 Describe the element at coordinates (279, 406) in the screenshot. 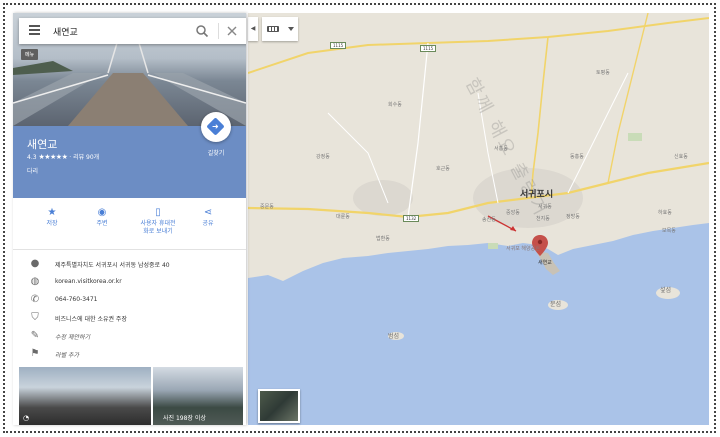

I see `satellite-toggle` at that location.